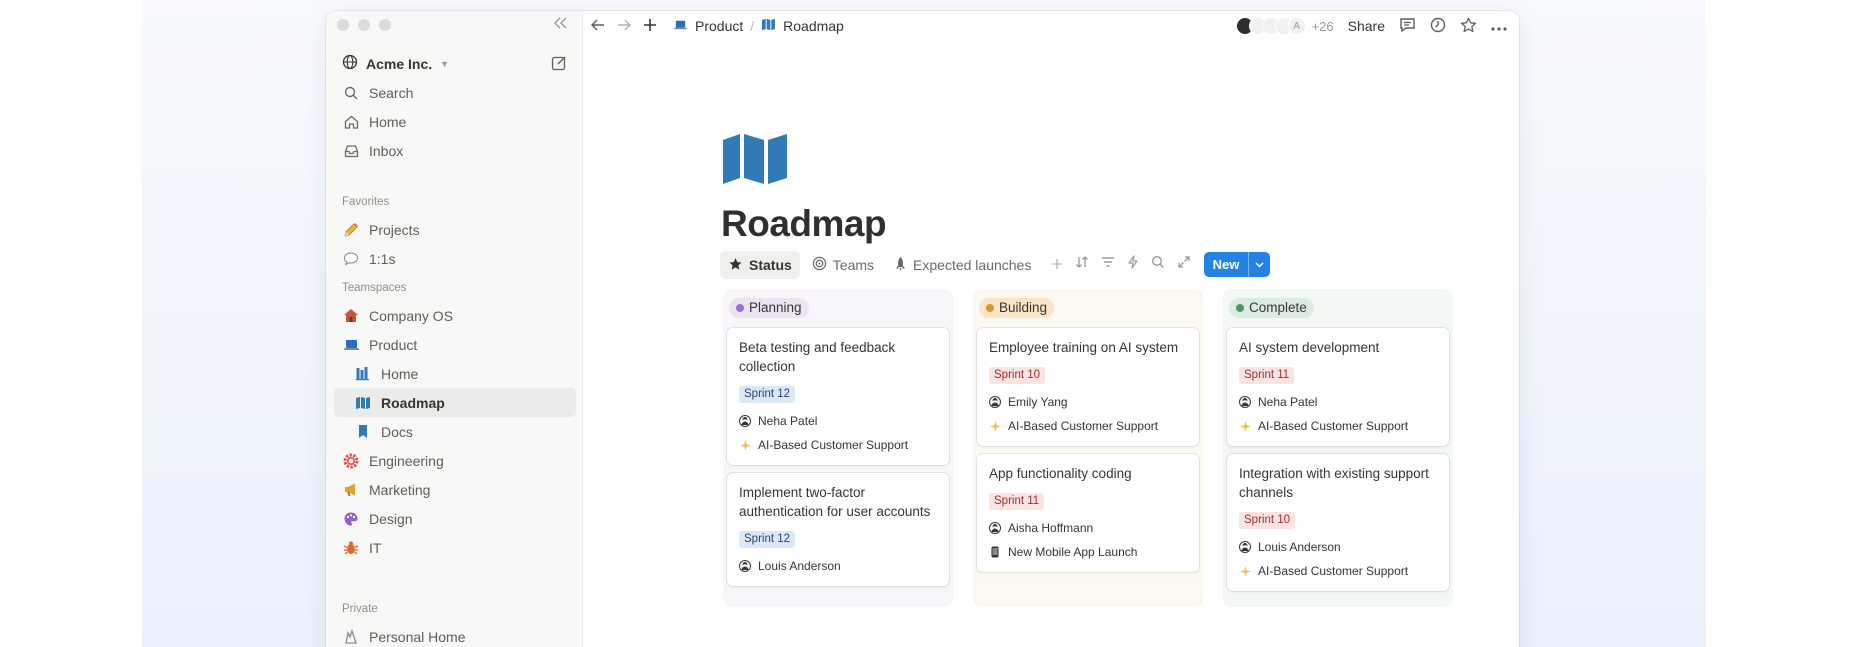 This screenshot has height=647, width=1863. Describe the element at coordinates (559, 63) in the screenshot. I see `new-page-icon` at that location.